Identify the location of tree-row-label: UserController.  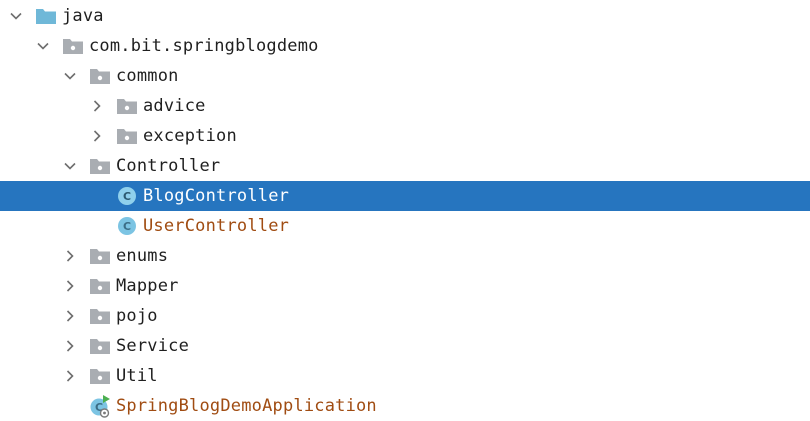
(216, 226).